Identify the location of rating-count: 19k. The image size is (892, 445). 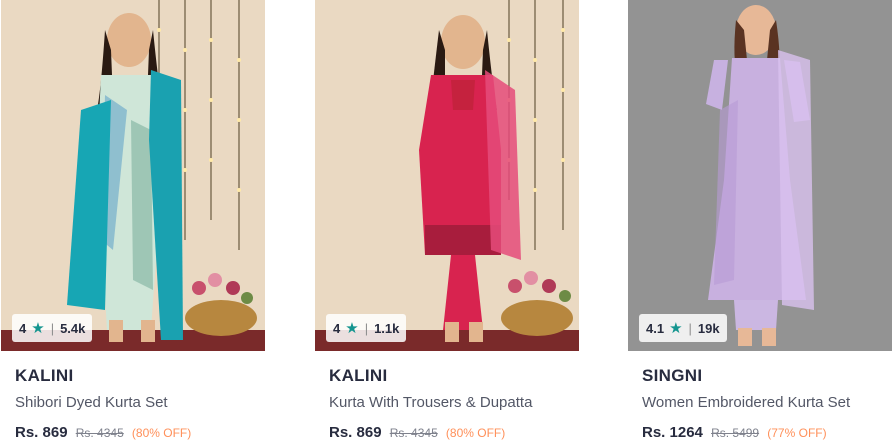
(708, 328).